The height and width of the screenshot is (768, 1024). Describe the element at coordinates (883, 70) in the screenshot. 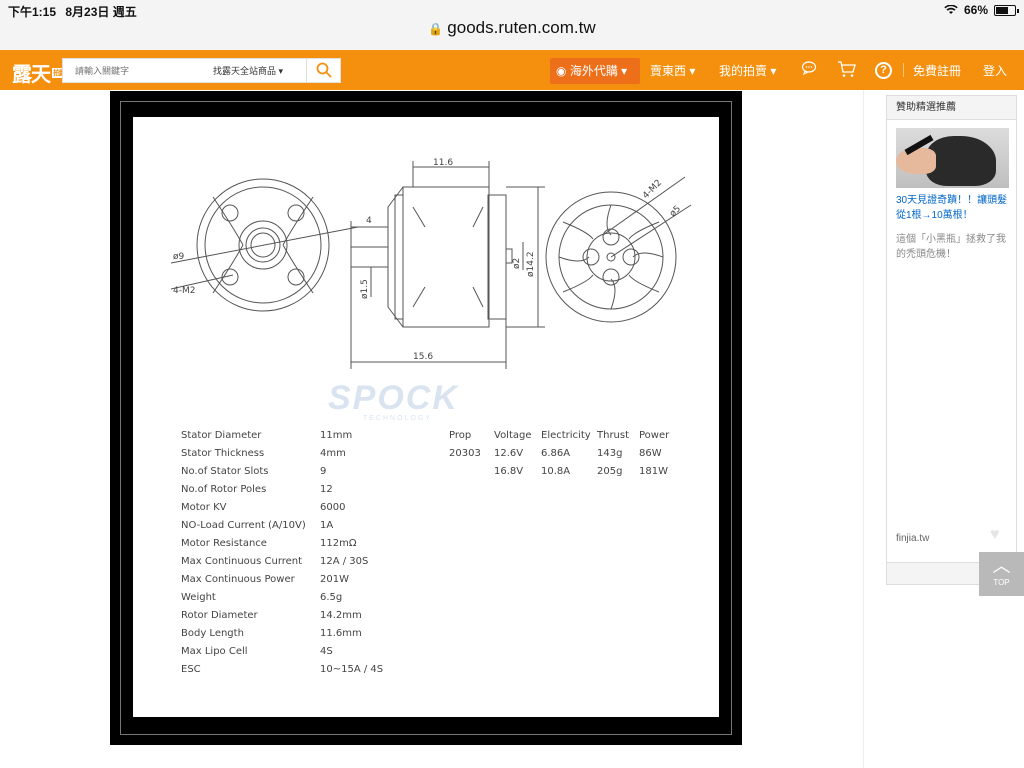

I see `help-icon: ?` at that location.